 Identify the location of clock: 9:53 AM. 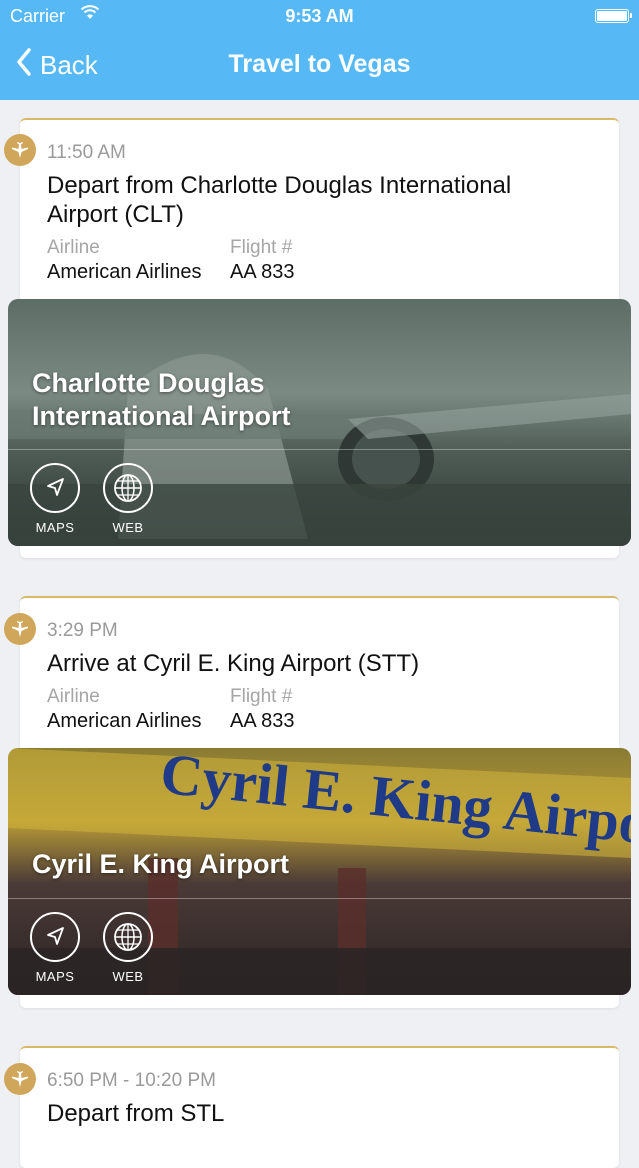
(319, 16).